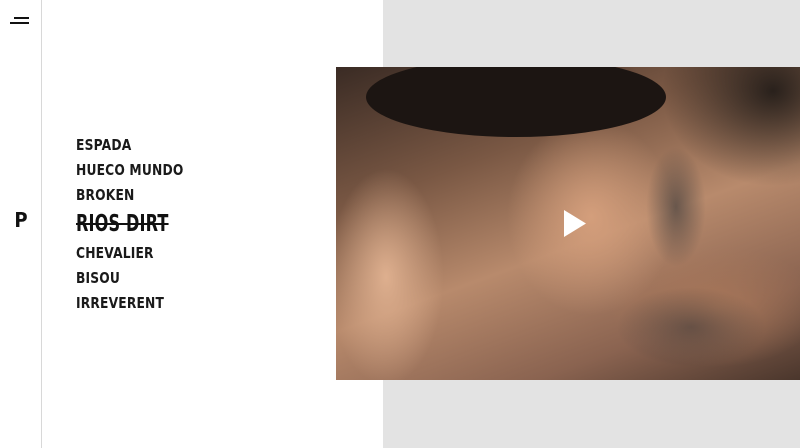  Describe the element at coordinates (122, 224) in the screenshot. I see `track-item-rios-dirt: RIOS DIRT` at that location.